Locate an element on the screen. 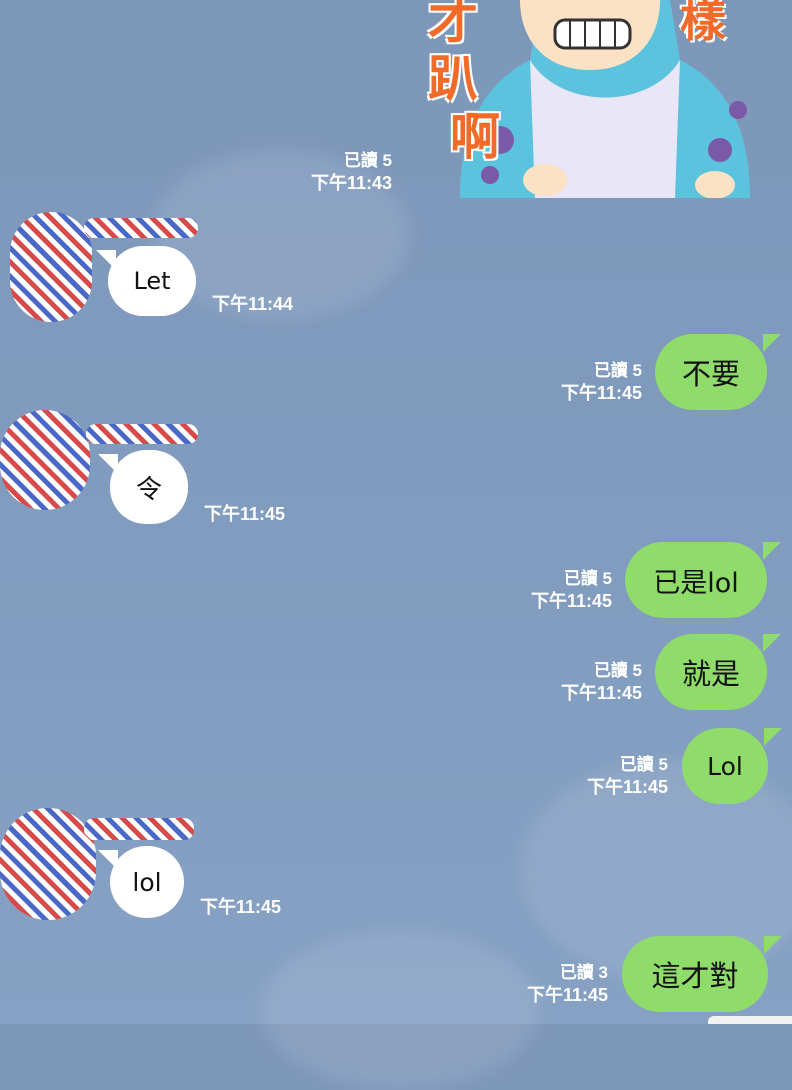  message-text: lol is located at coordinates (147, 882).